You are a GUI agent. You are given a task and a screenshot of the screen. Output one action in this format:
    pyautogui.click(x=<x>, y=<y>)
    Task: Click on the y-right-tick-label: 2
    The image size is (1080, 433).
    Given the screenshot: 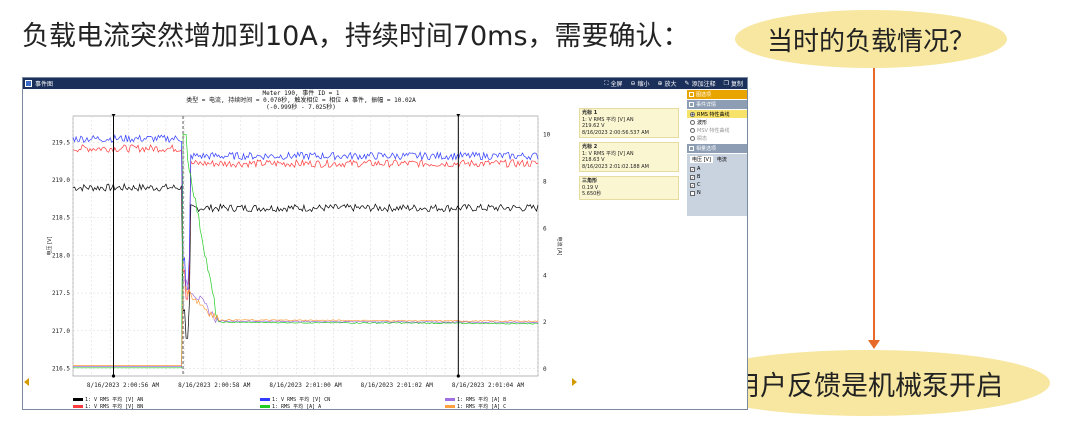 What is the action you would take?
    pyautogui.click(x=545, y=322)
    